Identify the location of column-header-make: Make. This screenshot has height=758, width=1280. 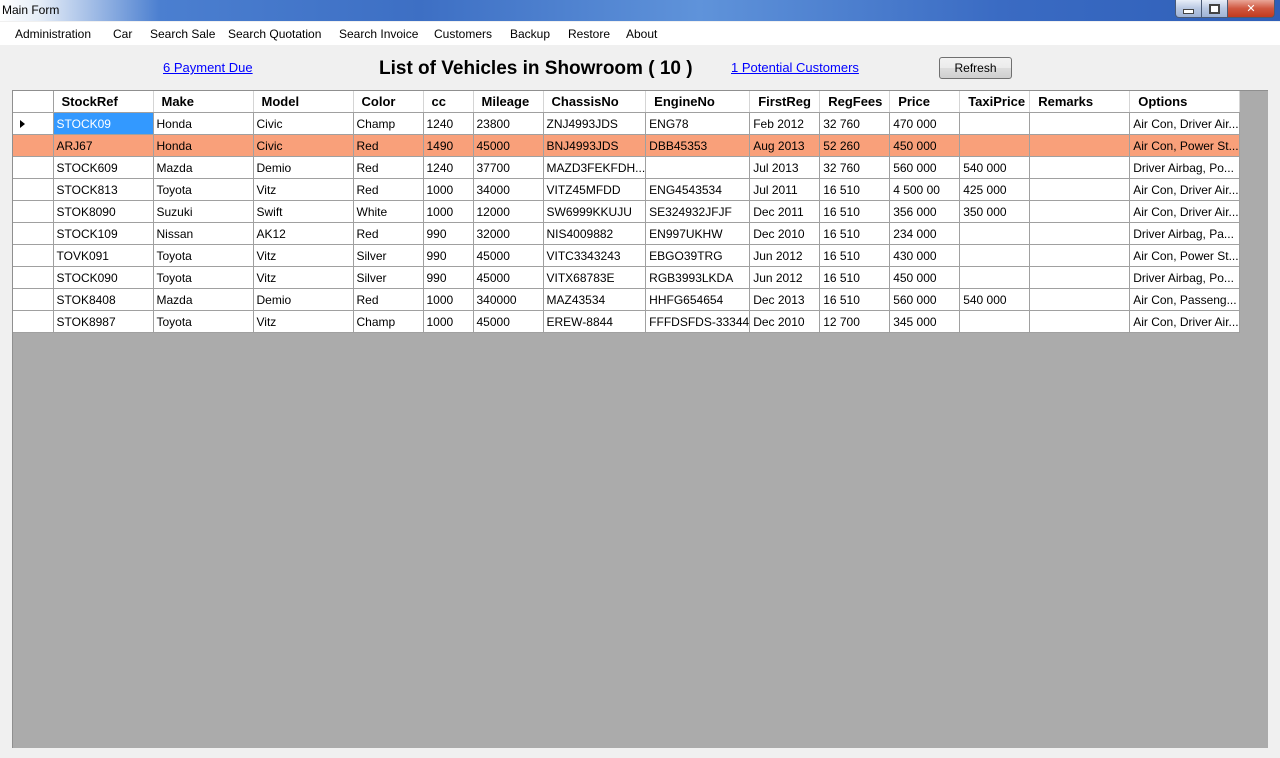
(203, 102).